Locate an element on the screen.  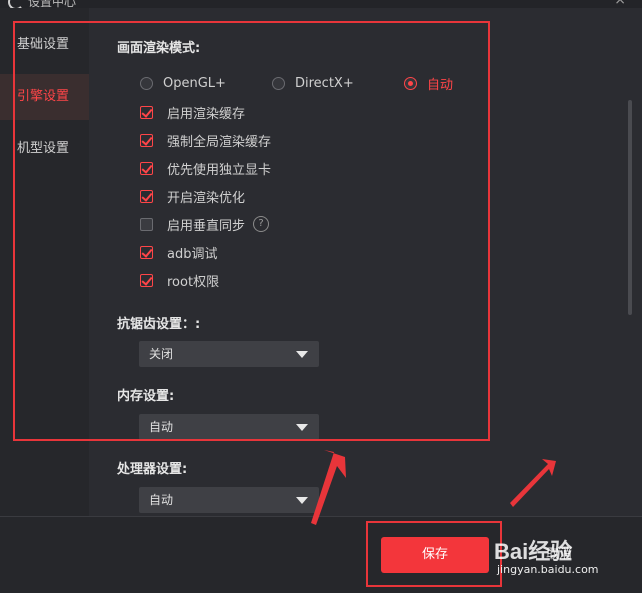
radio-selected-icon is located at coordinates (410, 83).